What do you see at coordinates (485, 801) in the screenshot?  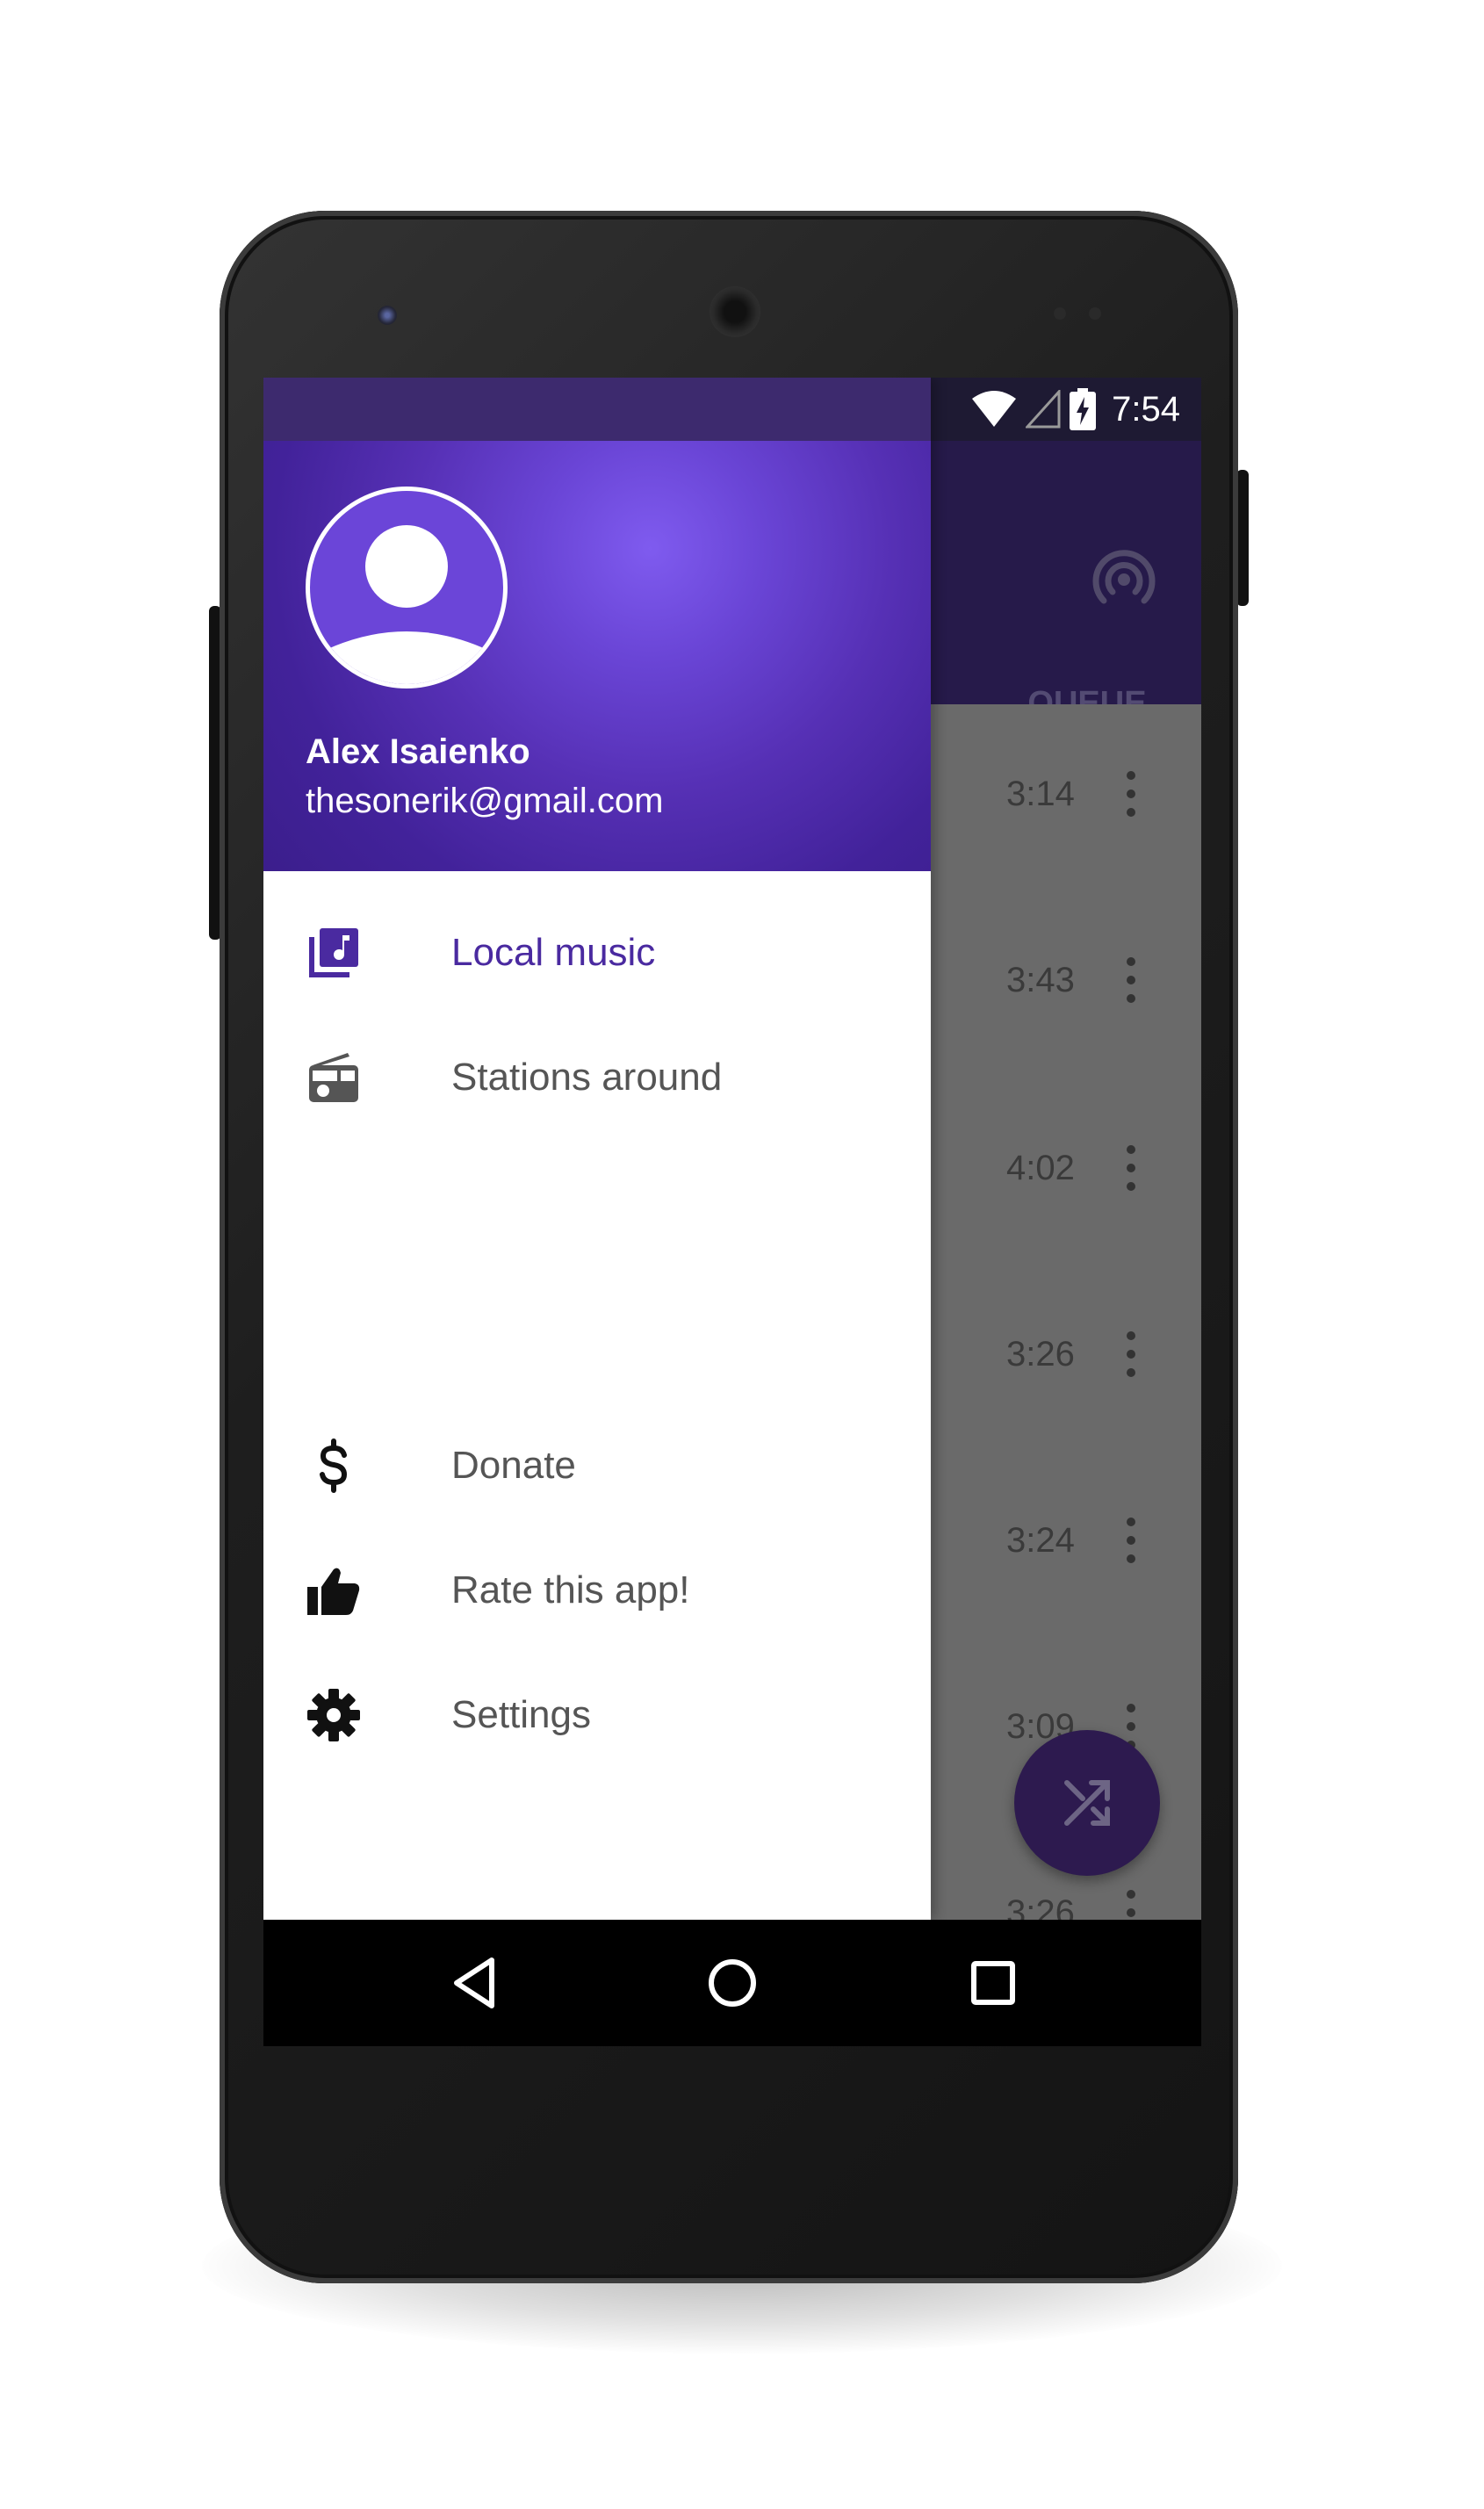 I see `user-email: thesonerik@gmail.com` at bounding box center [485, 801].